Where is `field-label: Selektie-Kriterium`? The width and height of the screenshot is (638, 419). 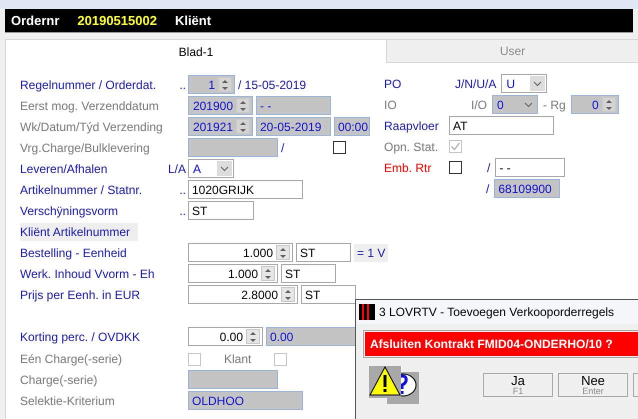 field-label: Selektie-Kriterium is located at coordinates (67, 401).